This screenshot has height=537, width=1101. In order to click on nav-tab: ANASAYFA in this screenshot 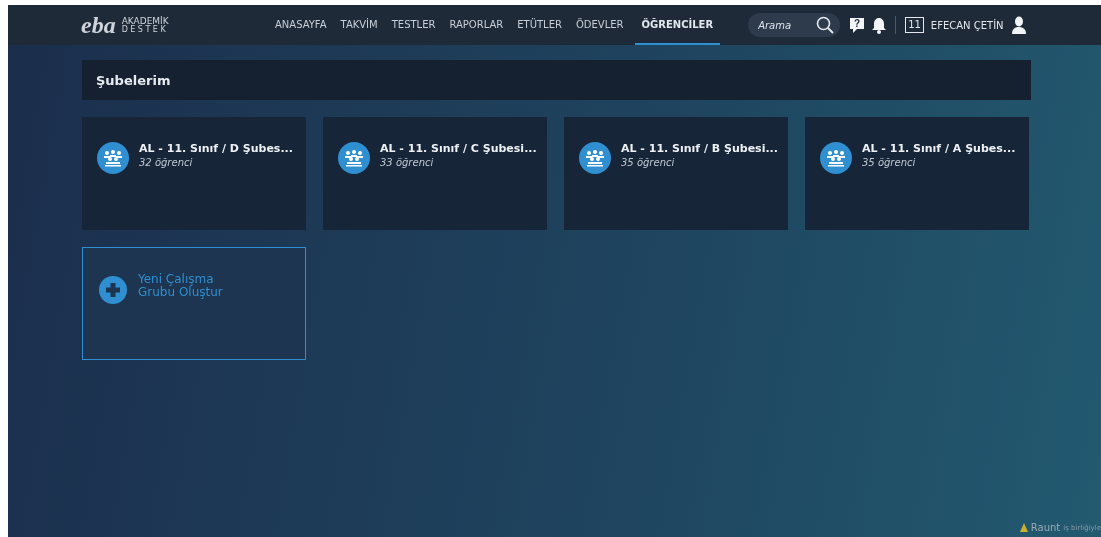, I will do `click(301, 25)`.